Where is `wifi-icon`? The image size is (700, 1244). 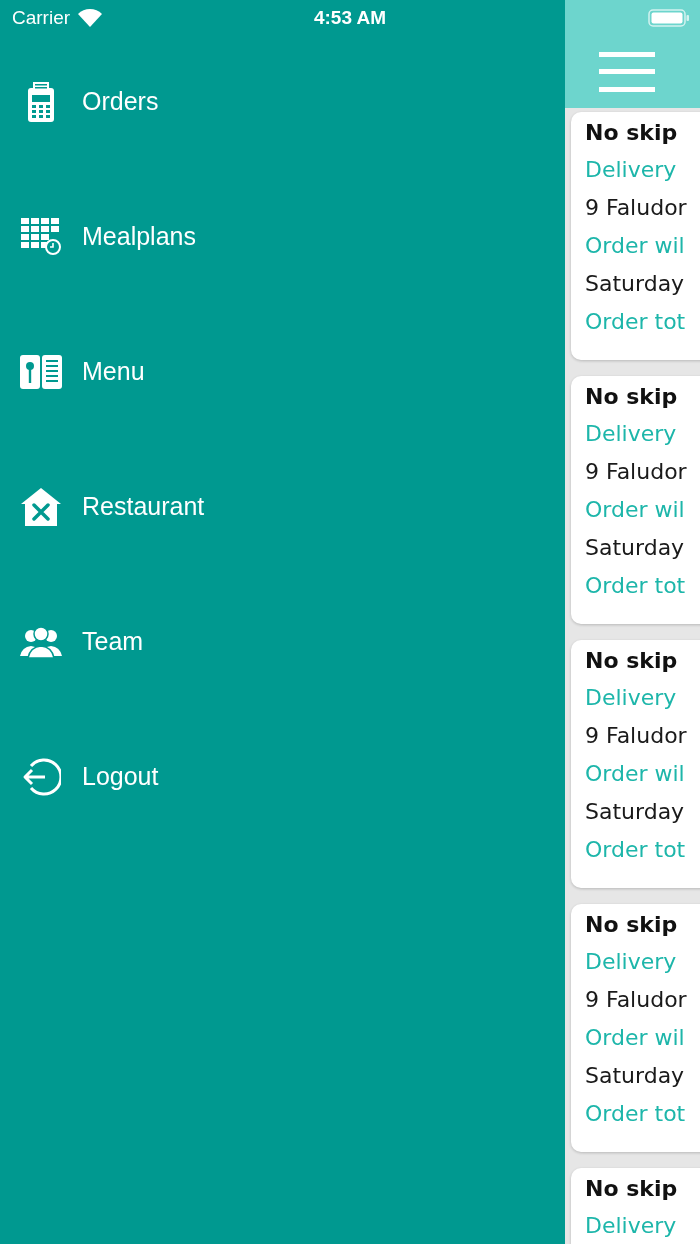 wifi-icon is located at coordinates (90, 18).